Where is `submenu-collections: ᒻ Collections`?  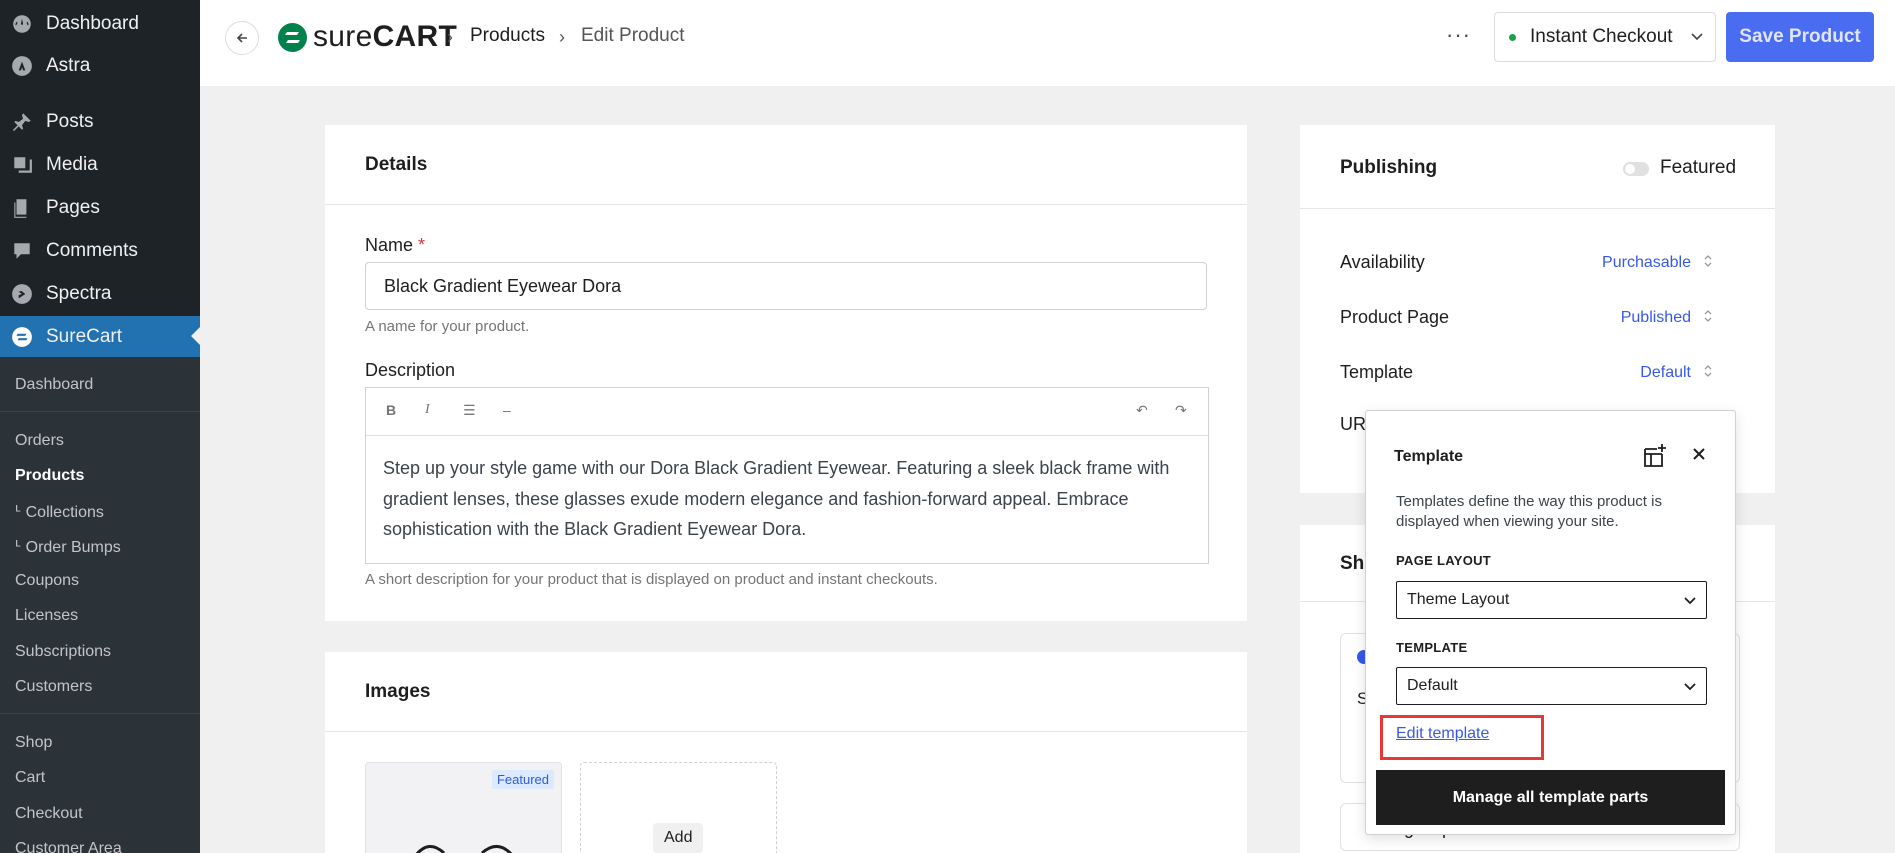 submenu-collections: ᒻ Collections is located at coordinates (59, 512).